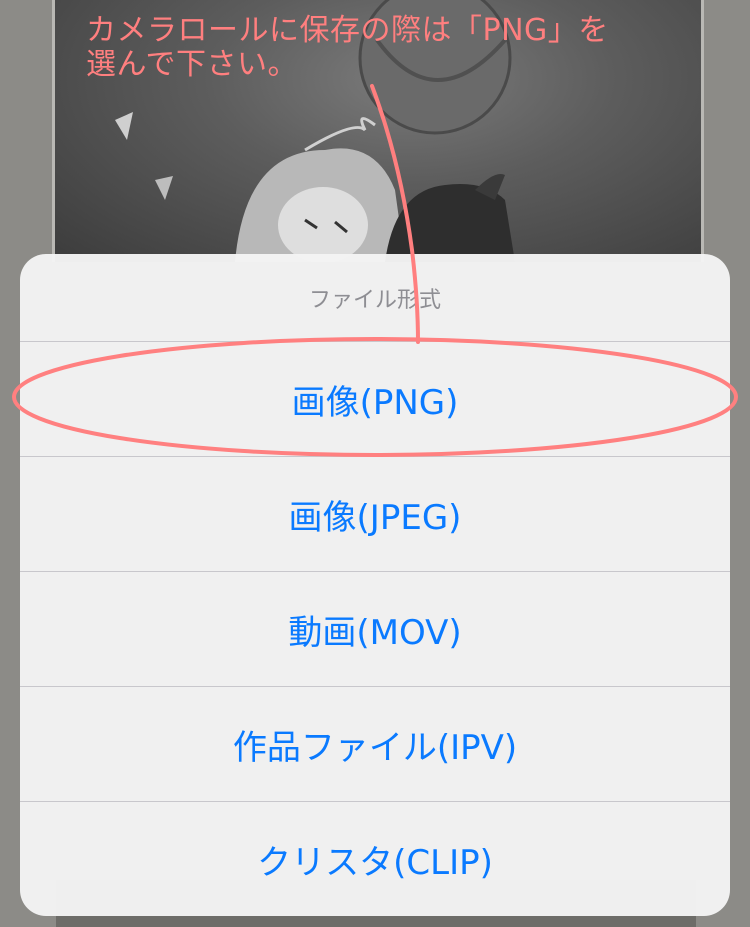 This screenshot has height=927, width=750. What do you see at coordinates (375, 399) in the screenshot?
I see `option-image-png: 画像(PNG)` at bounding box center [375, 399].